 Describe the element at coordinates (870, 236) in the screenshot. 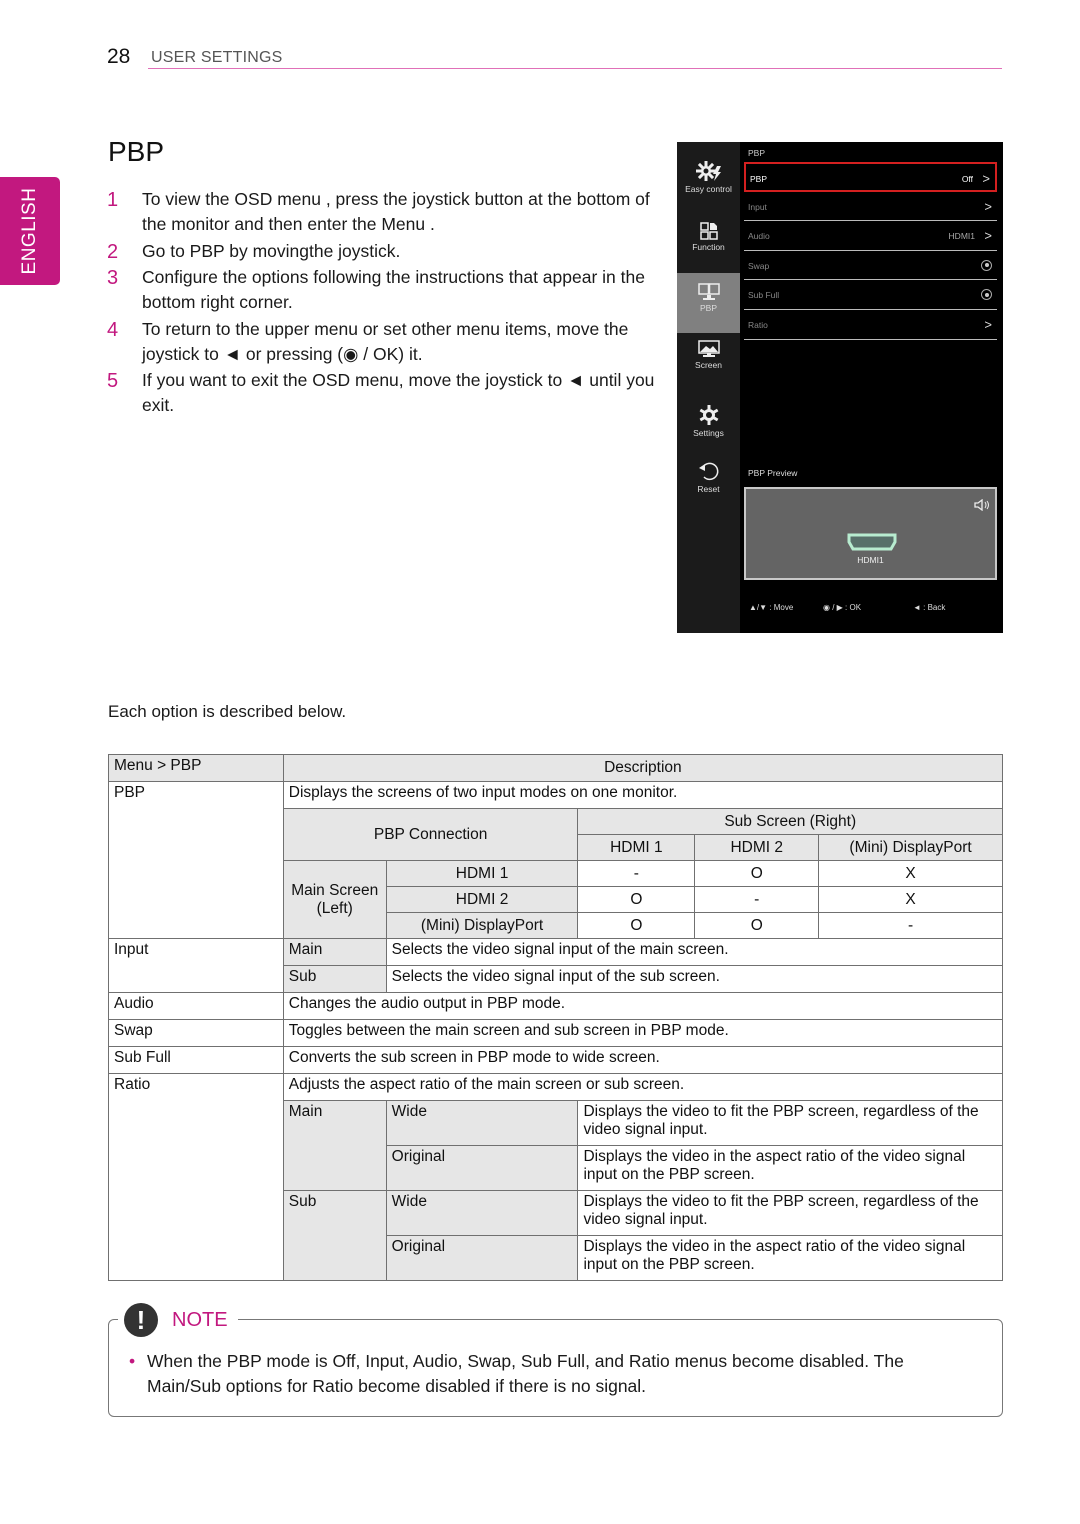

I see `osd-item-audio: Audio HDMI1 >` at that location.